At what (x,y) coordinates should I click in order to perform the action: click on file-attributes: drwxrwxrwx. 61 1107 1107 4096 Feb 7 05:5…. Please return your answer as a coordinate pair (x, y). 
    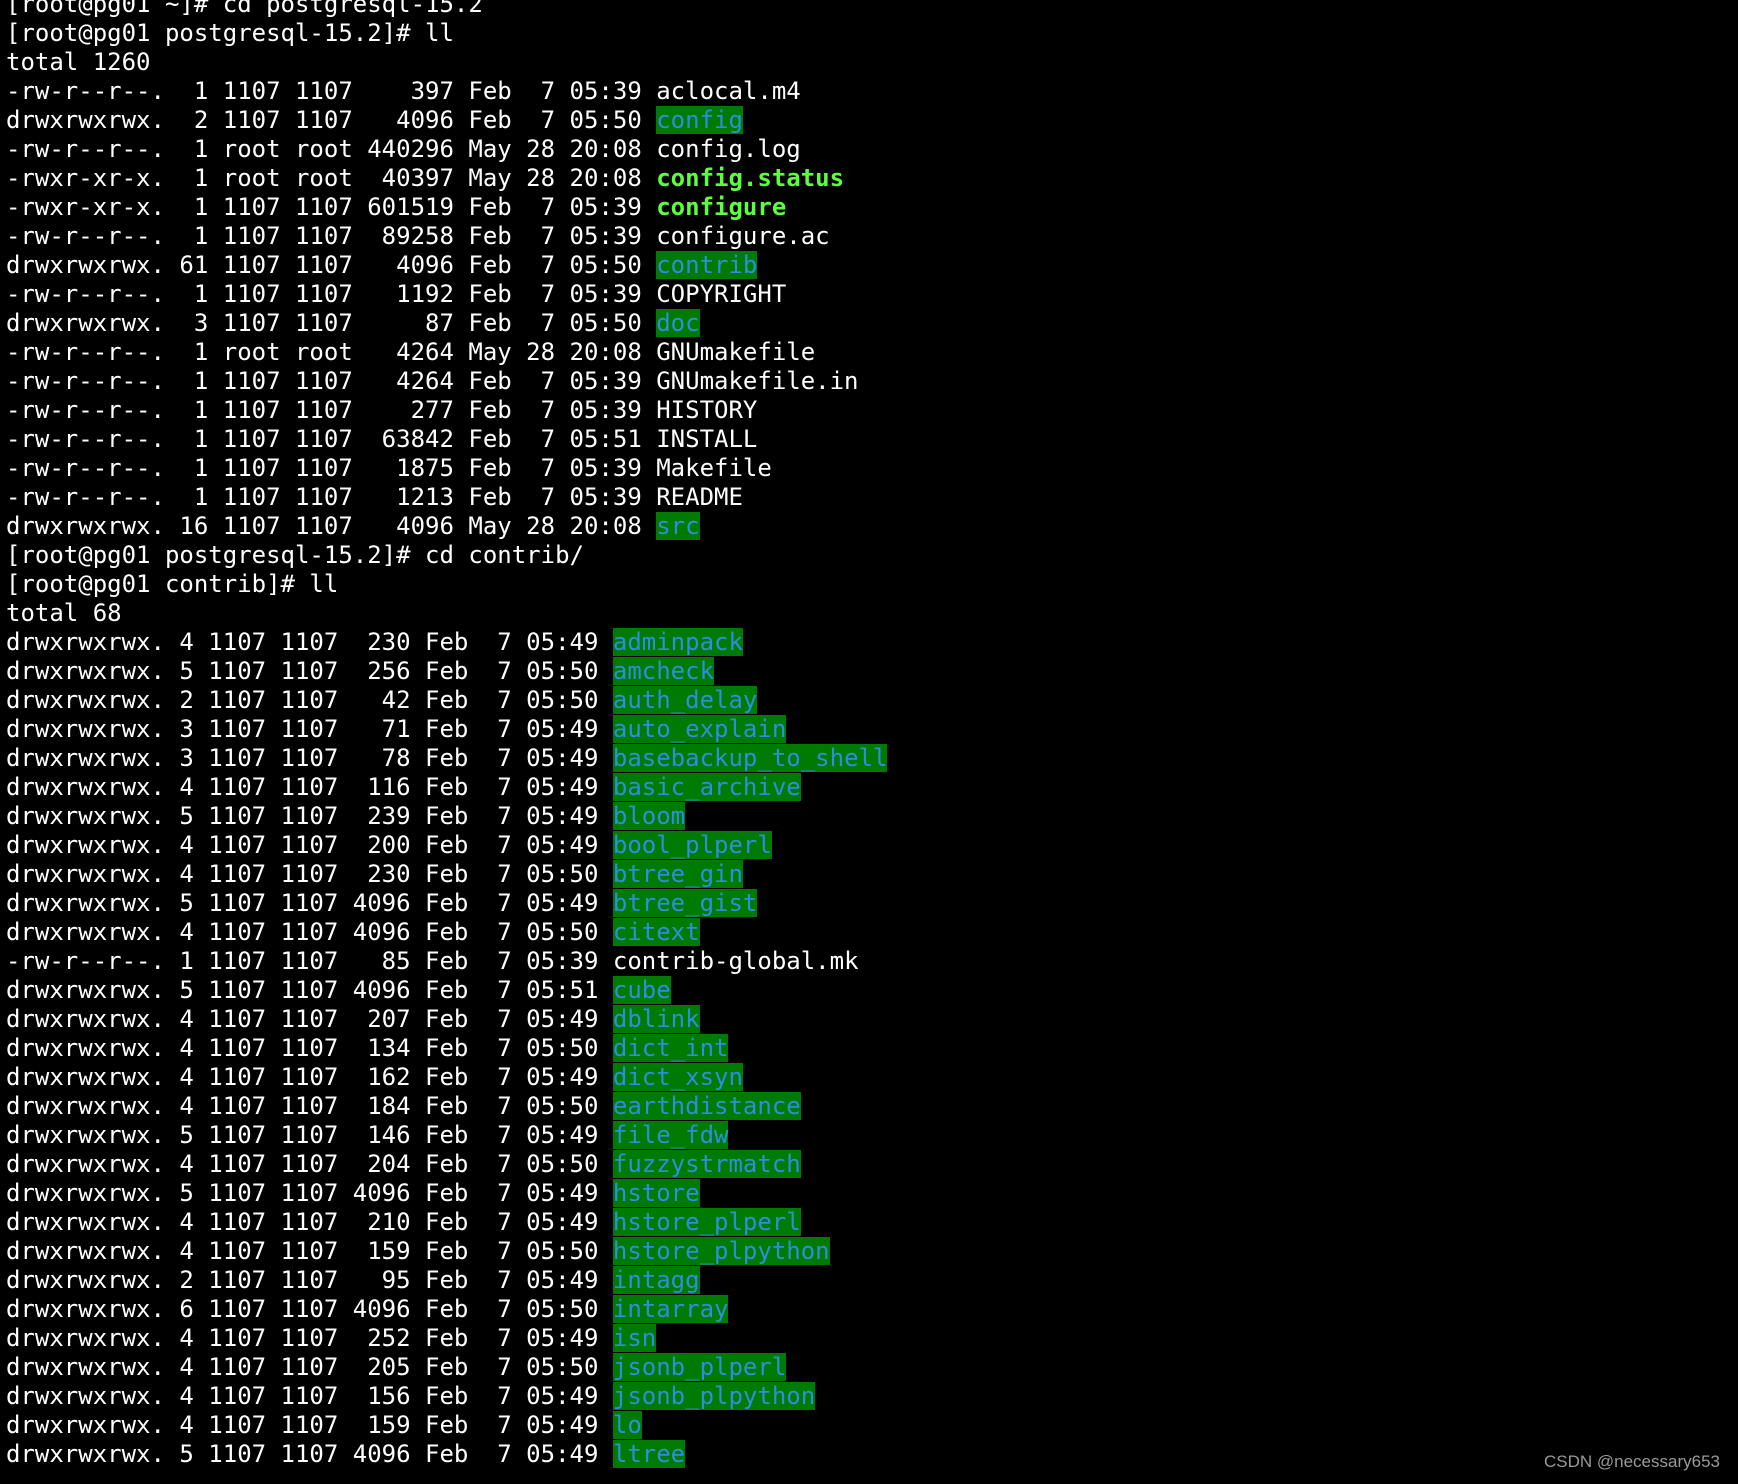
    Looking at the image, I should click on (331, 265).